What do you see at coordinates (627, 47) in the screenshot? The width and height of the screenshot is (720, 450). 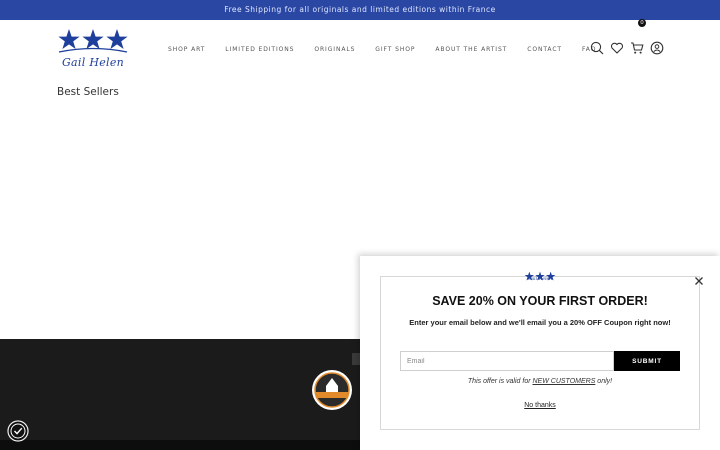 I see `header-icons` at bounding box center [627, 47].